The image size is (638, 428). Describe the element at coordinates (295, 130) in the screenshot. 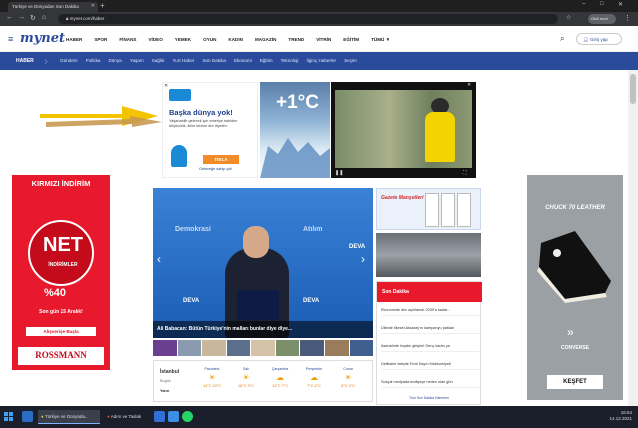

I see `glacier-ad-image: +1°C` at that location.